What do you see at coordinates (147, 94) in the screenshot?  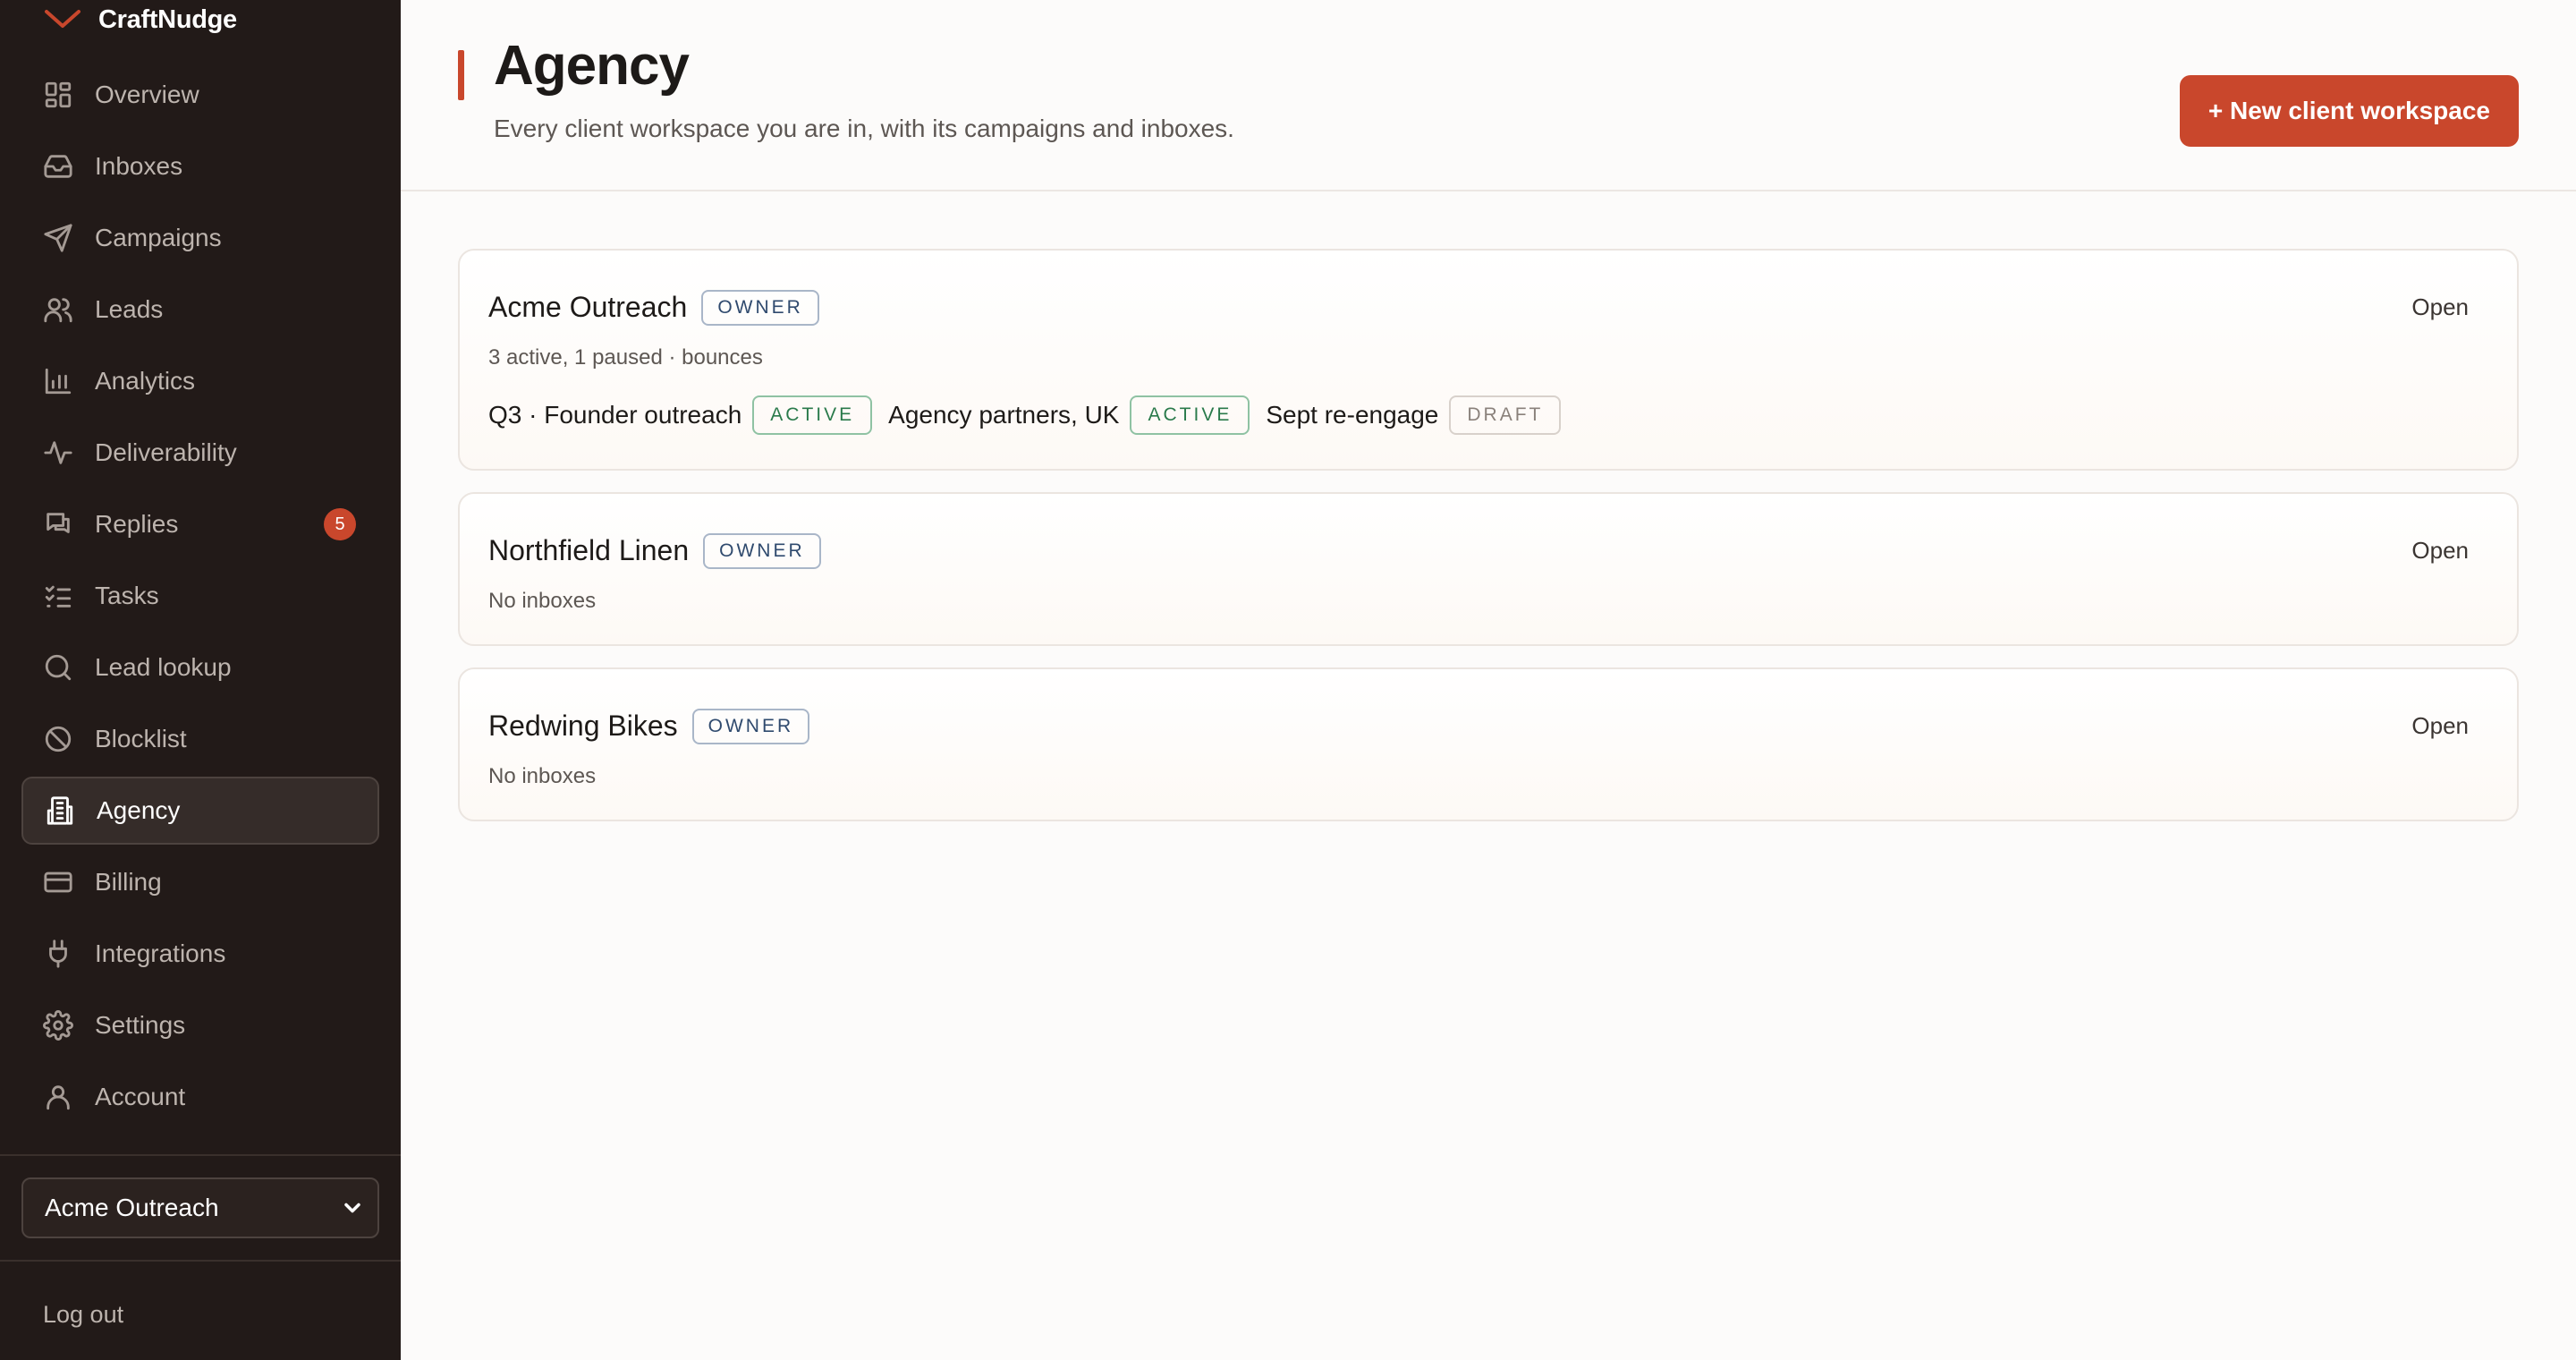 I see `sidebar-item-label: Overview` at bounding box center [147, 94].